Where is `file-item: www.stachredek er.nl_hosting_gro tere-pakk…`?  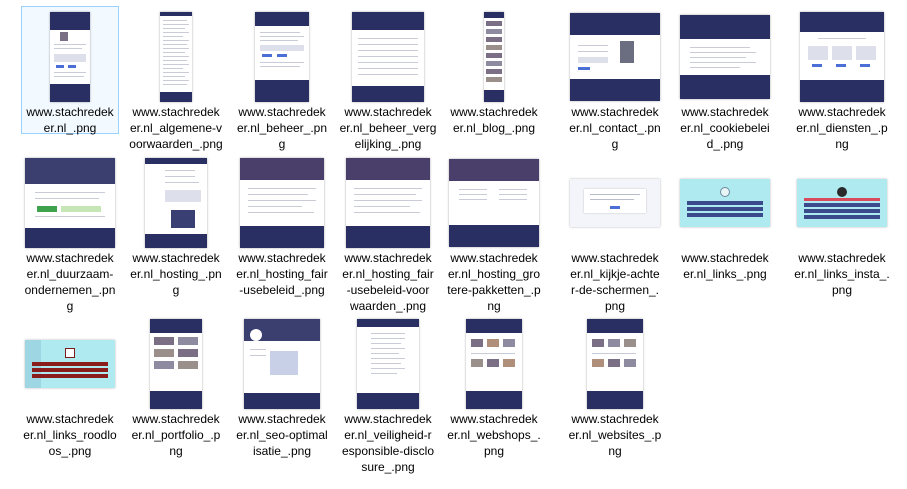
file-item: www.stachredek er.nl_hosting_gro tere-pakk… is located at coordinates (494, 232).